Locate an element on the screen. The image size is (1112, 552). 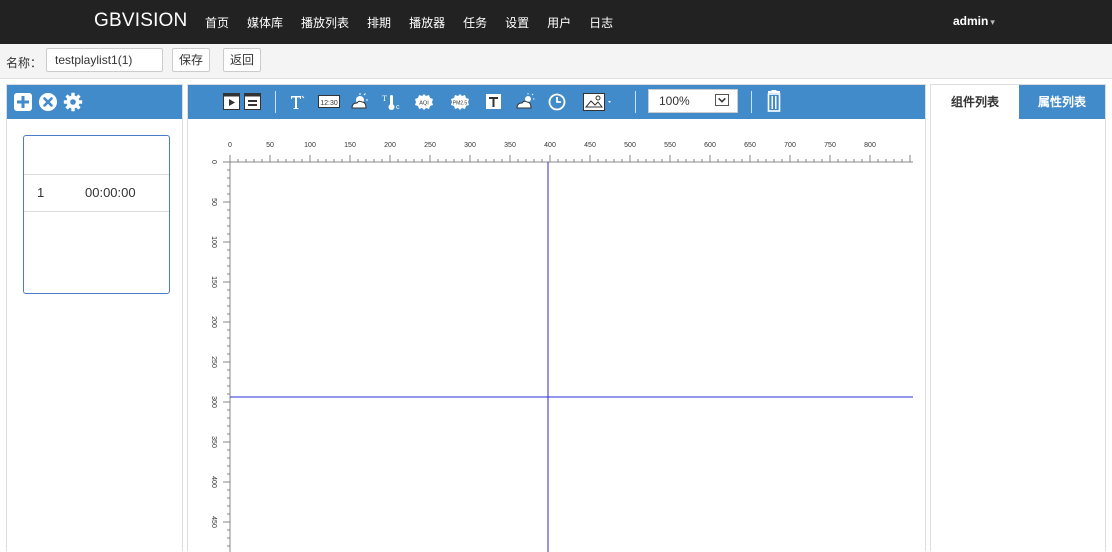
svg-text: 12:30 is located at coordinates (329, 103).